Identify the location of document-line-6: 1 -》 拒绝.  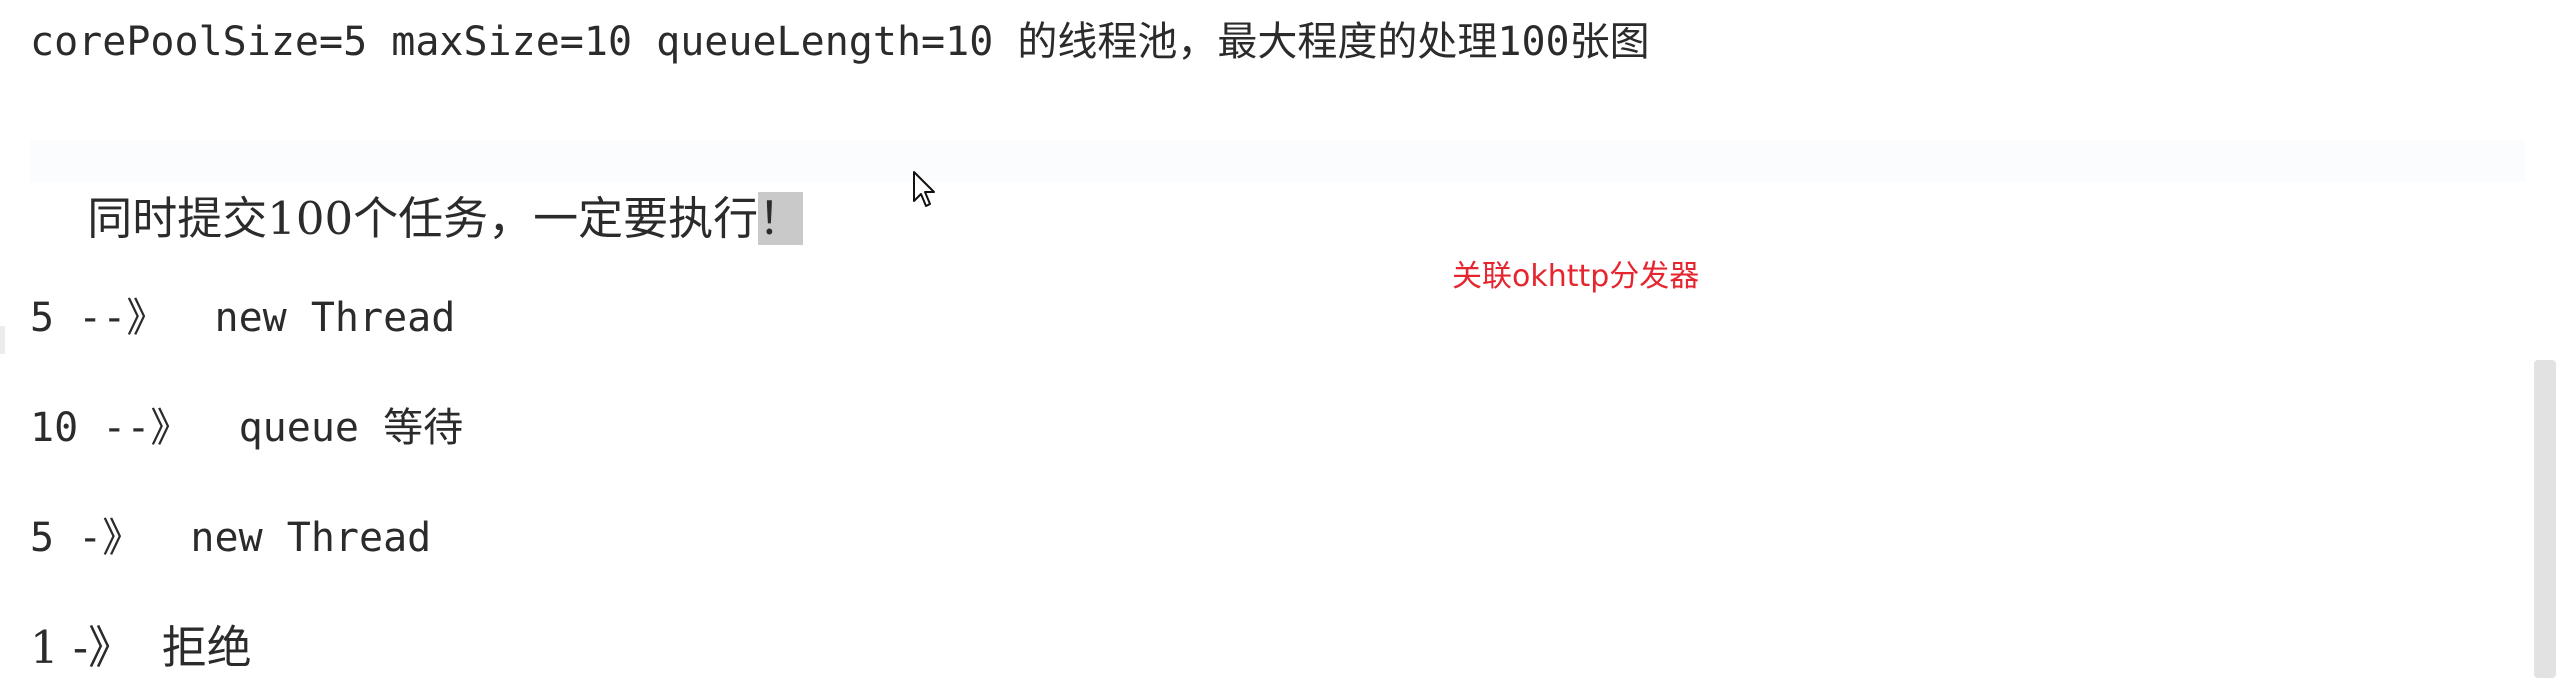
(141, 647).